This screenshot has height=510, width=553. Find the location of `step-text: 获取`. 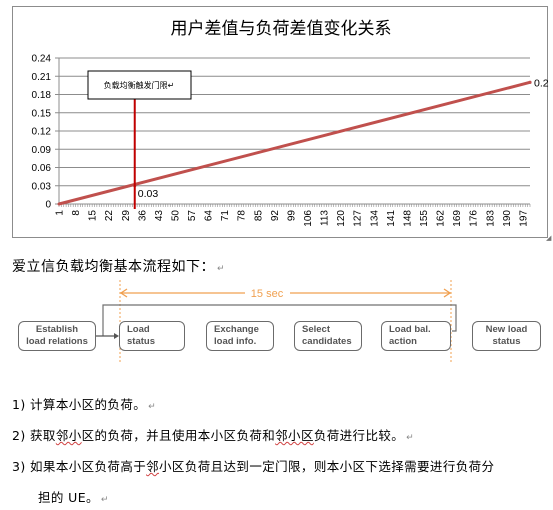

step-text: 获取 is located at coordinates (43, 435).